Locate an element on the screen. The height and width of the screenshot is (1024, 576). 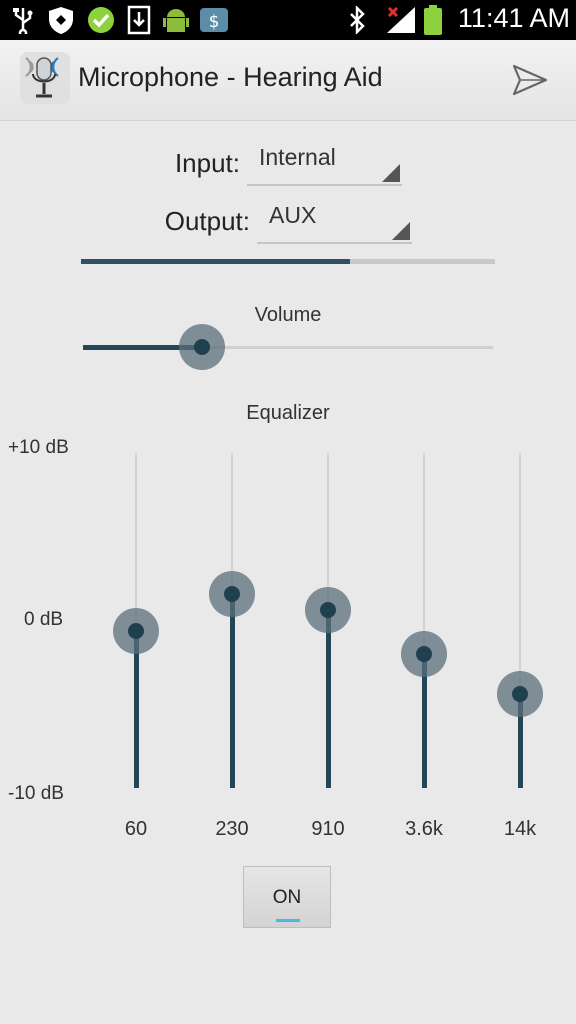
check-icon is located at coordinates (101, 20).